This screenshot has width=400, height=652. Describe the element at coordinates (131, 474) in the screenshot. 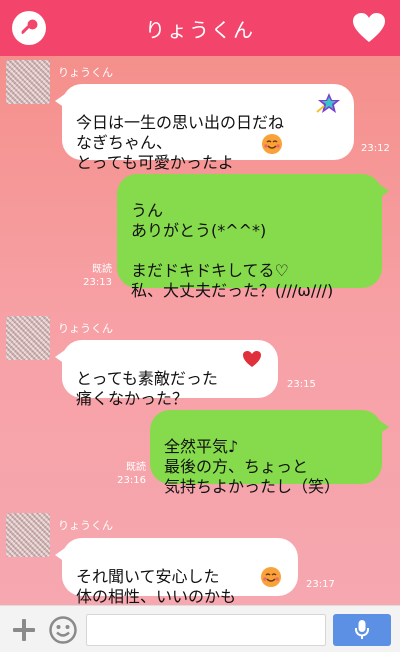

I see `read-receipt: 既読 23:16` at that location.